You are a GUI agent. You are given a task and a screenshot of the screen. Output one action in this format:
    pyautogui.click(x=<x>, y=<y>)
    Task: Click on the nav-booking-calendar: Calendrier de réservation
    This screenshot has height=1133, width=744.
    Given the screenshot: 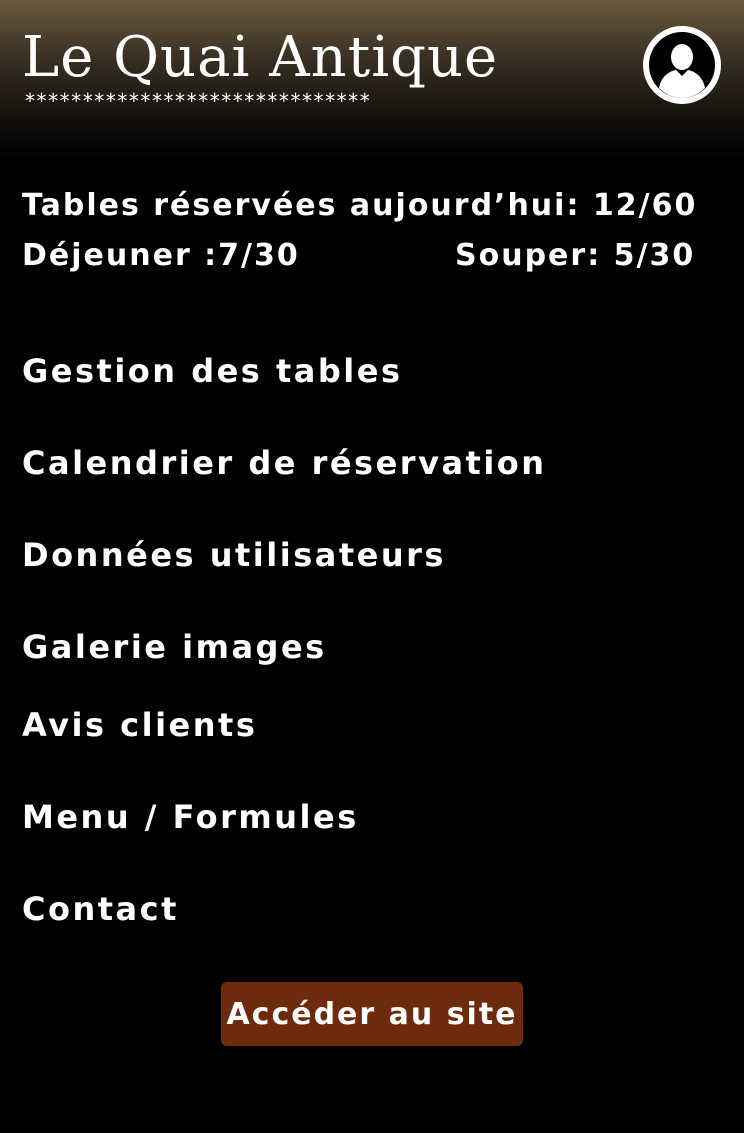 What is the action you would take?
    pyautogui.click(x=284, y=463)
    